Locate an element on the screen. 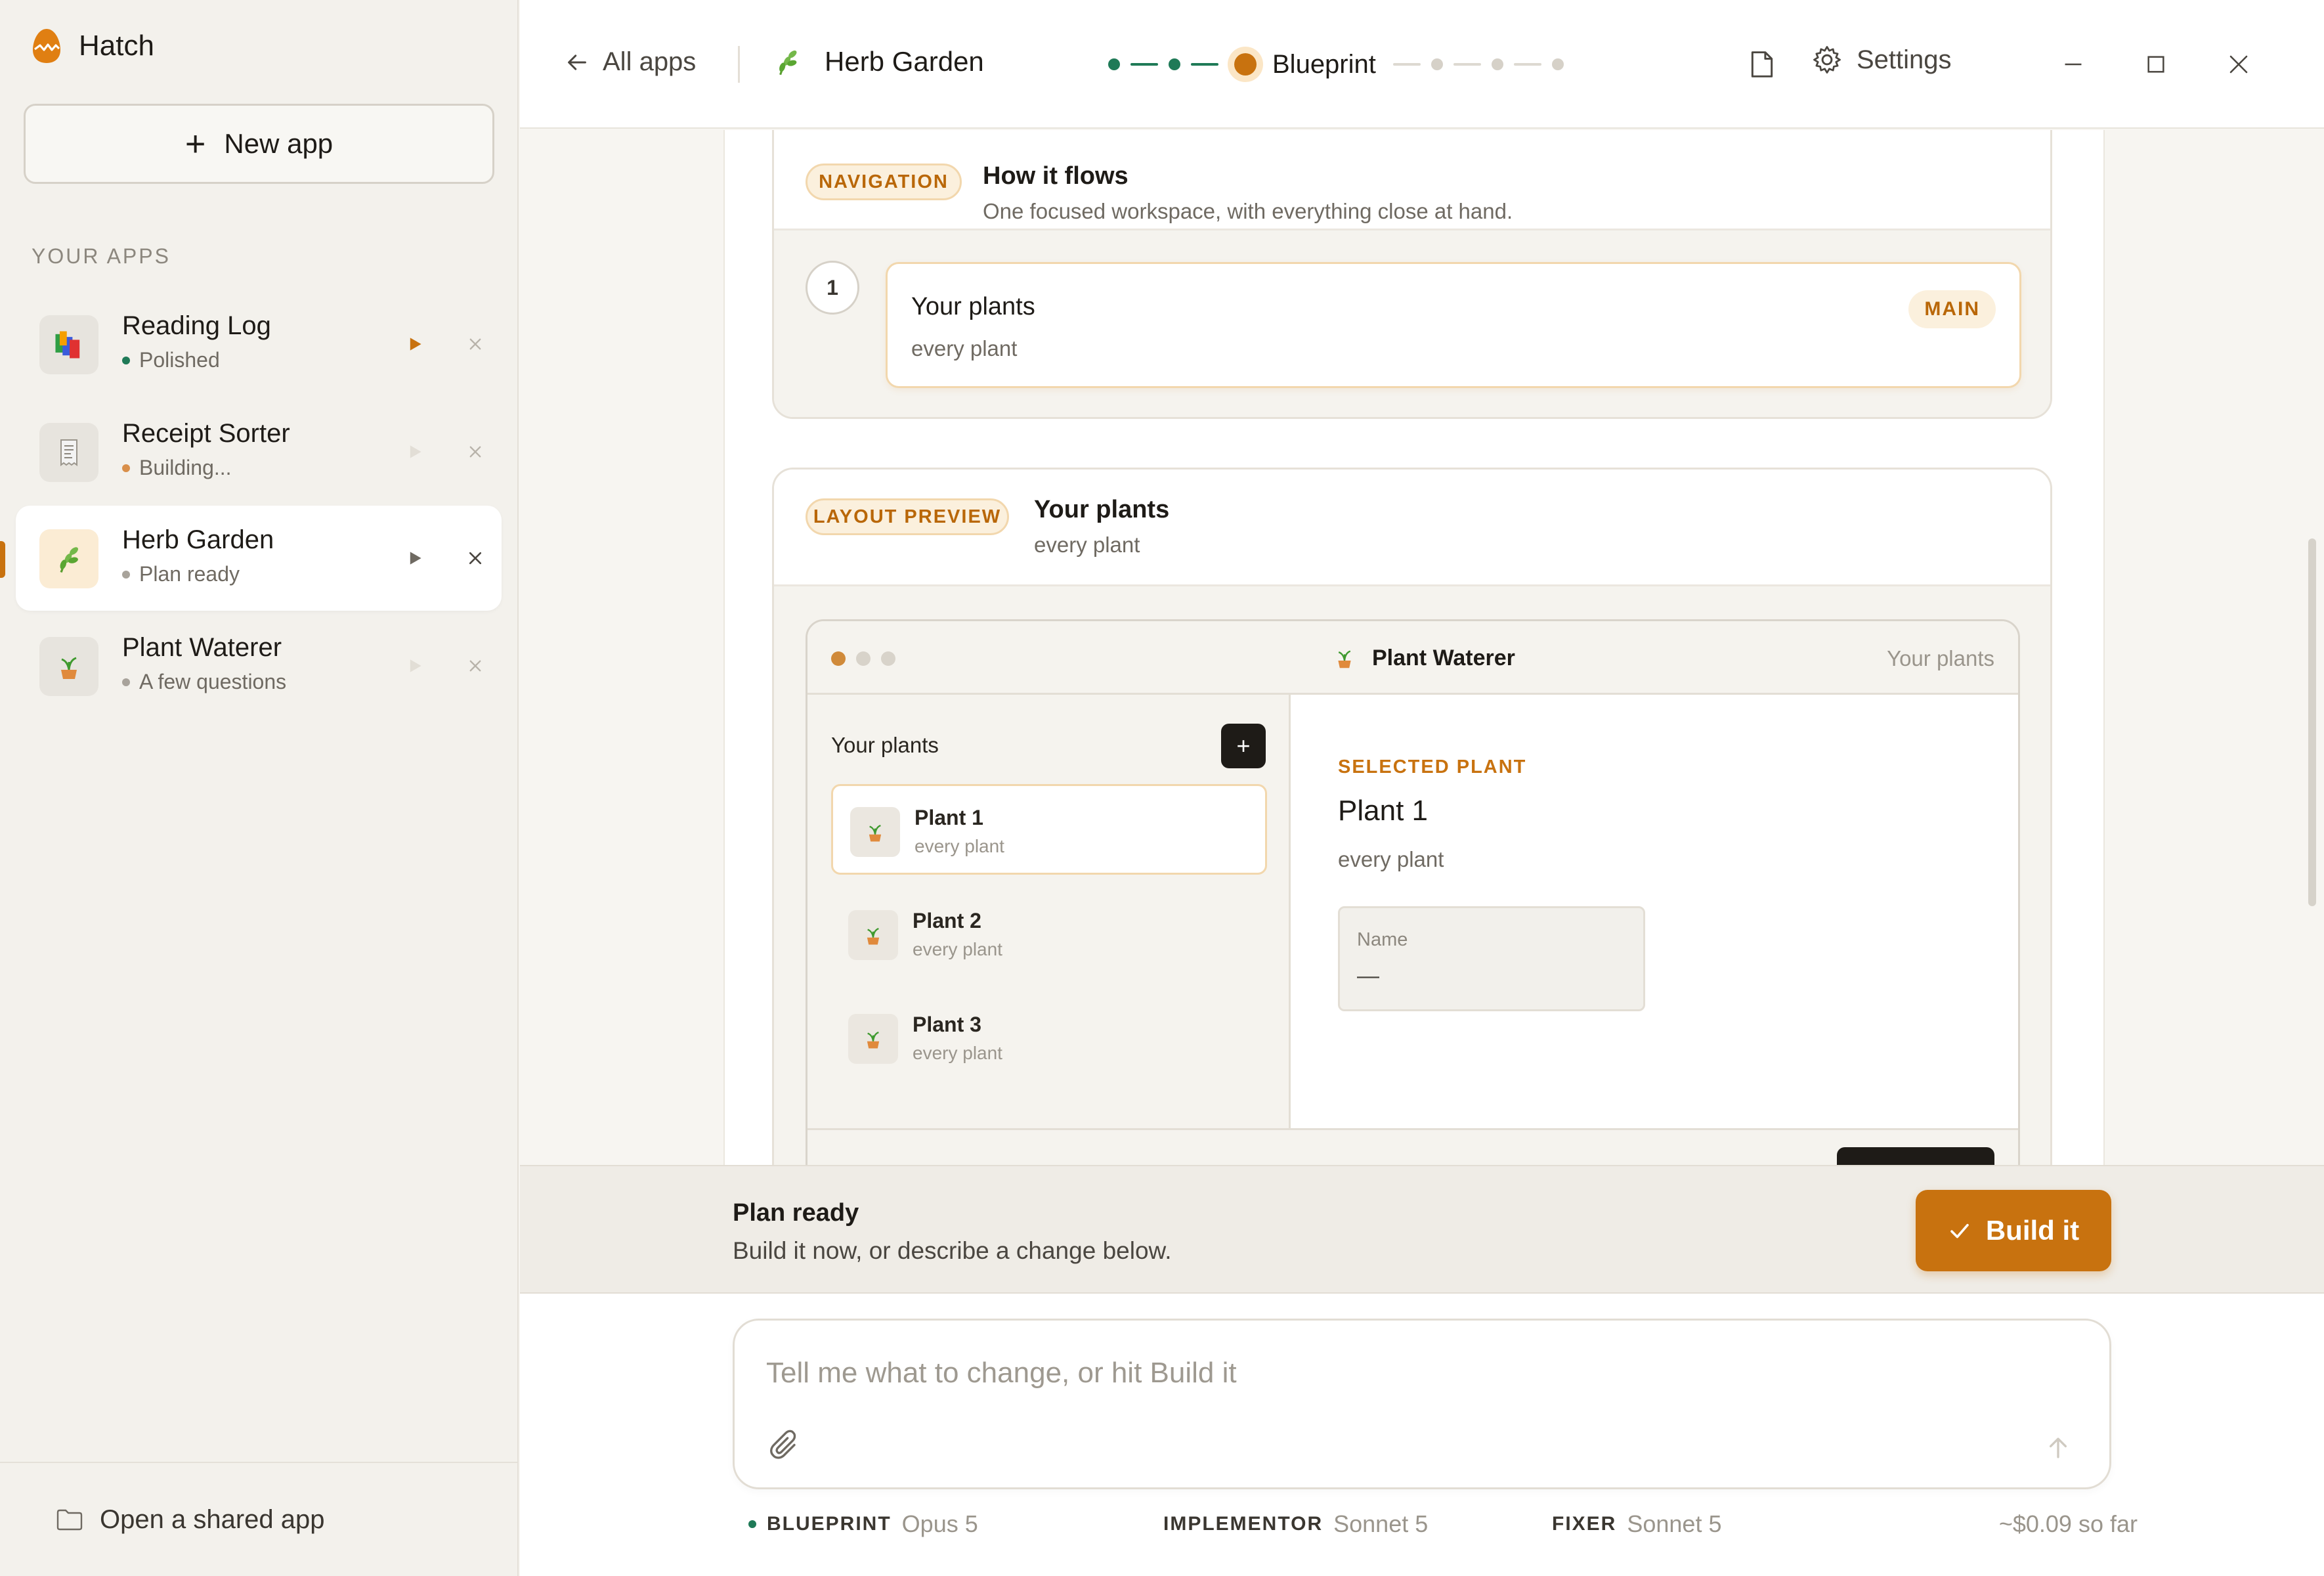  app-status: A few questions is located at coordinates (204, 682).